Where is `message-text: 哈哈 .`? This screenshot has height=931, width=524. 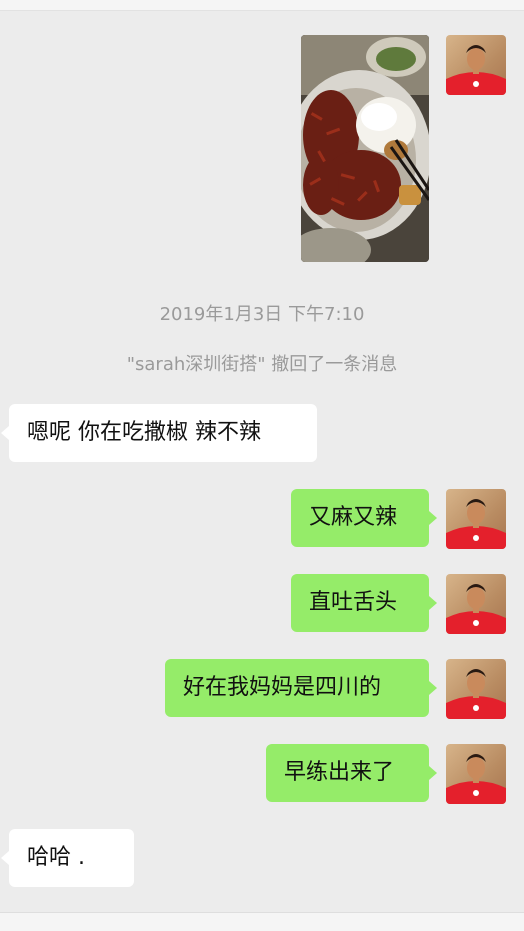
message-text: 哈哈 . is located at coordinates (56, 857).